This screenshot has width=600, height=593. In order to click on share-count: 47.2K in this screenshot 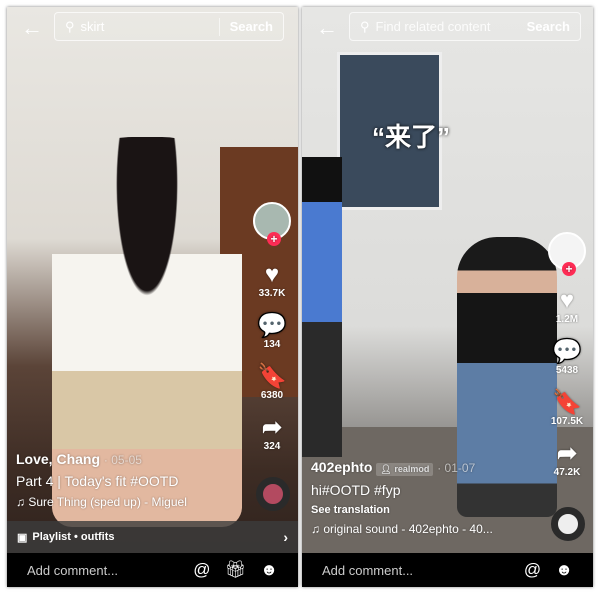, I will do `click(567, 472)`.